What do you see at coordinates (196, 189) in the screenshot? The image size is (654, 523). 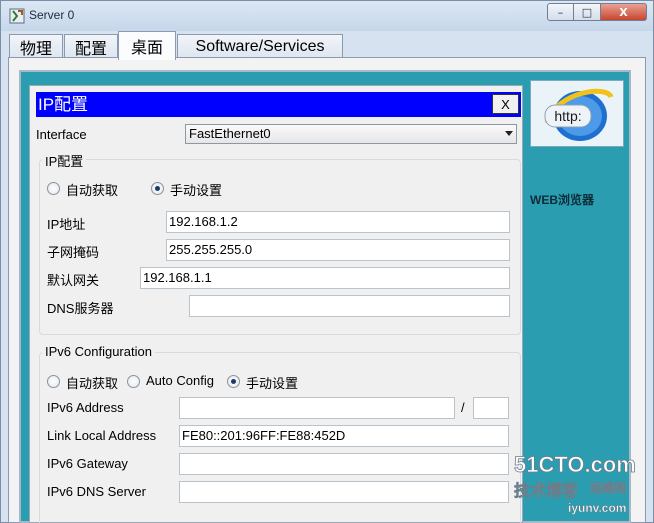 I see `ipv4-manual-label: 手动设置` at bounding box center [196, 189].